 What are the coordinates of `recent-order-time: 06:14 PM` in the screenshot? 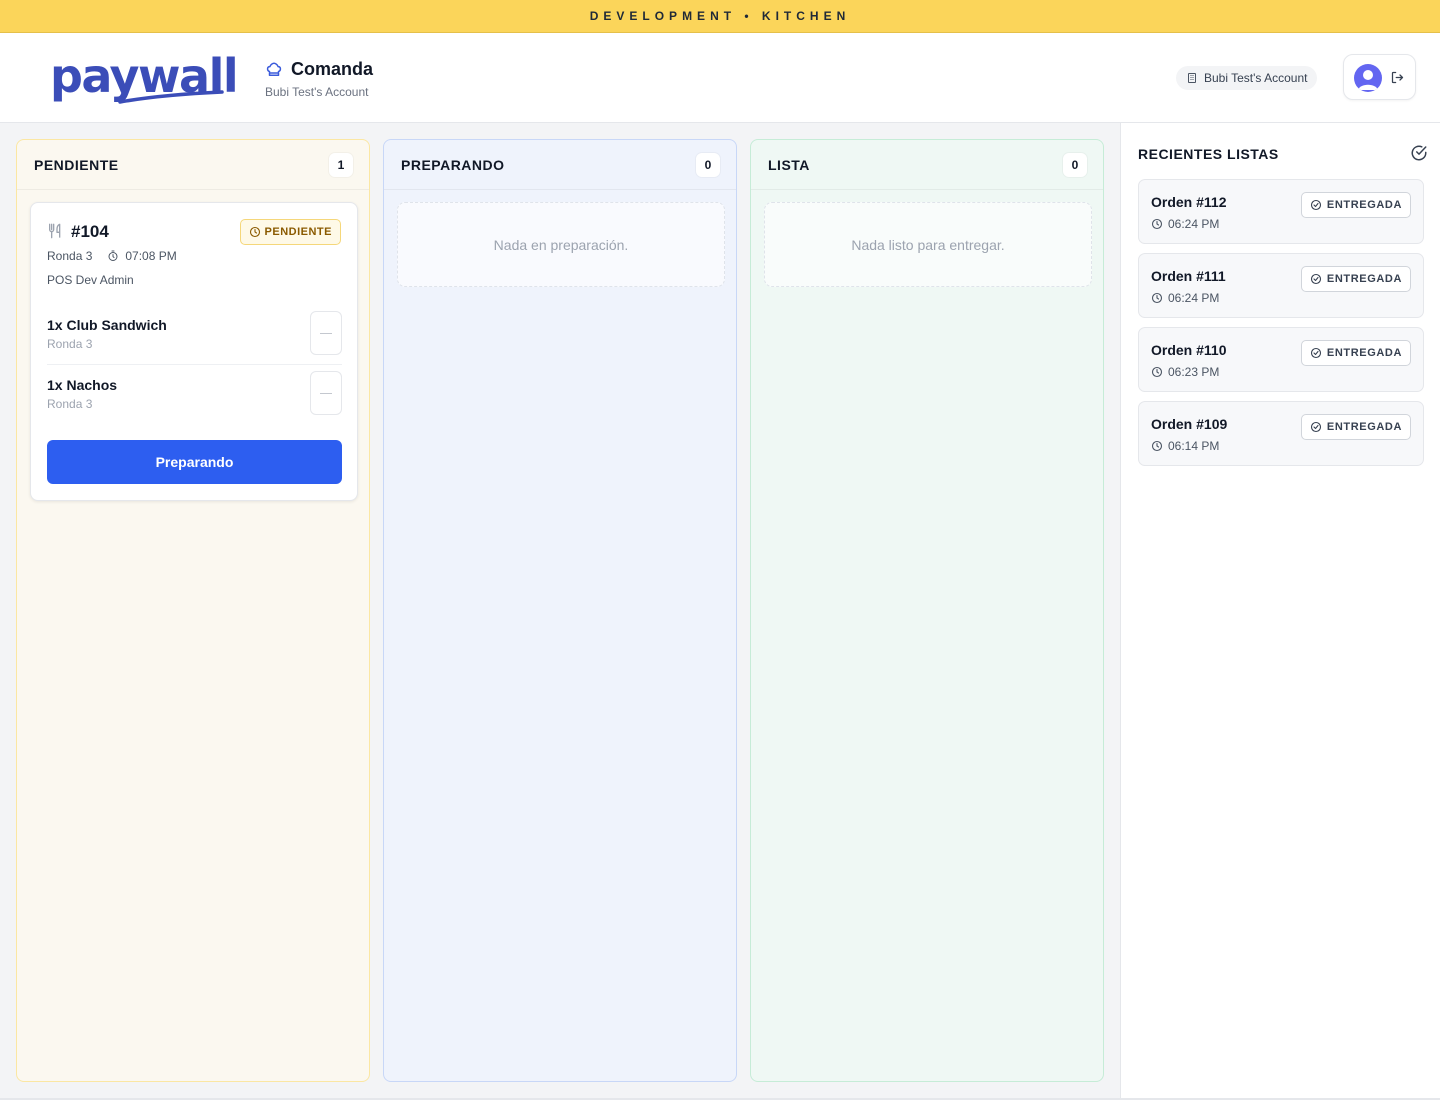 It's located at (1185, 446).